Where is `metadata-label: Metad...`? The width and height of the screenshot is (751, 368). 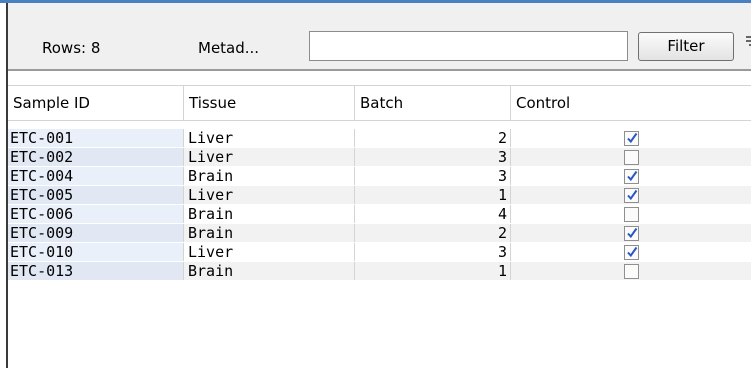 metadata-label: Metad... is located at coordinates (229, 48).